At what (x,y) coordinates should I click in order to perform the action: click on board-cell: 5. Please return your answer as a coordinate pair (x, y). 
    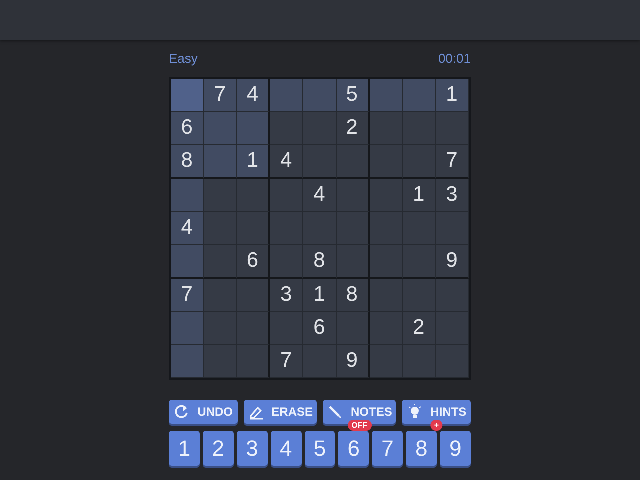
    Looking at the image, I should click on (353, 95).